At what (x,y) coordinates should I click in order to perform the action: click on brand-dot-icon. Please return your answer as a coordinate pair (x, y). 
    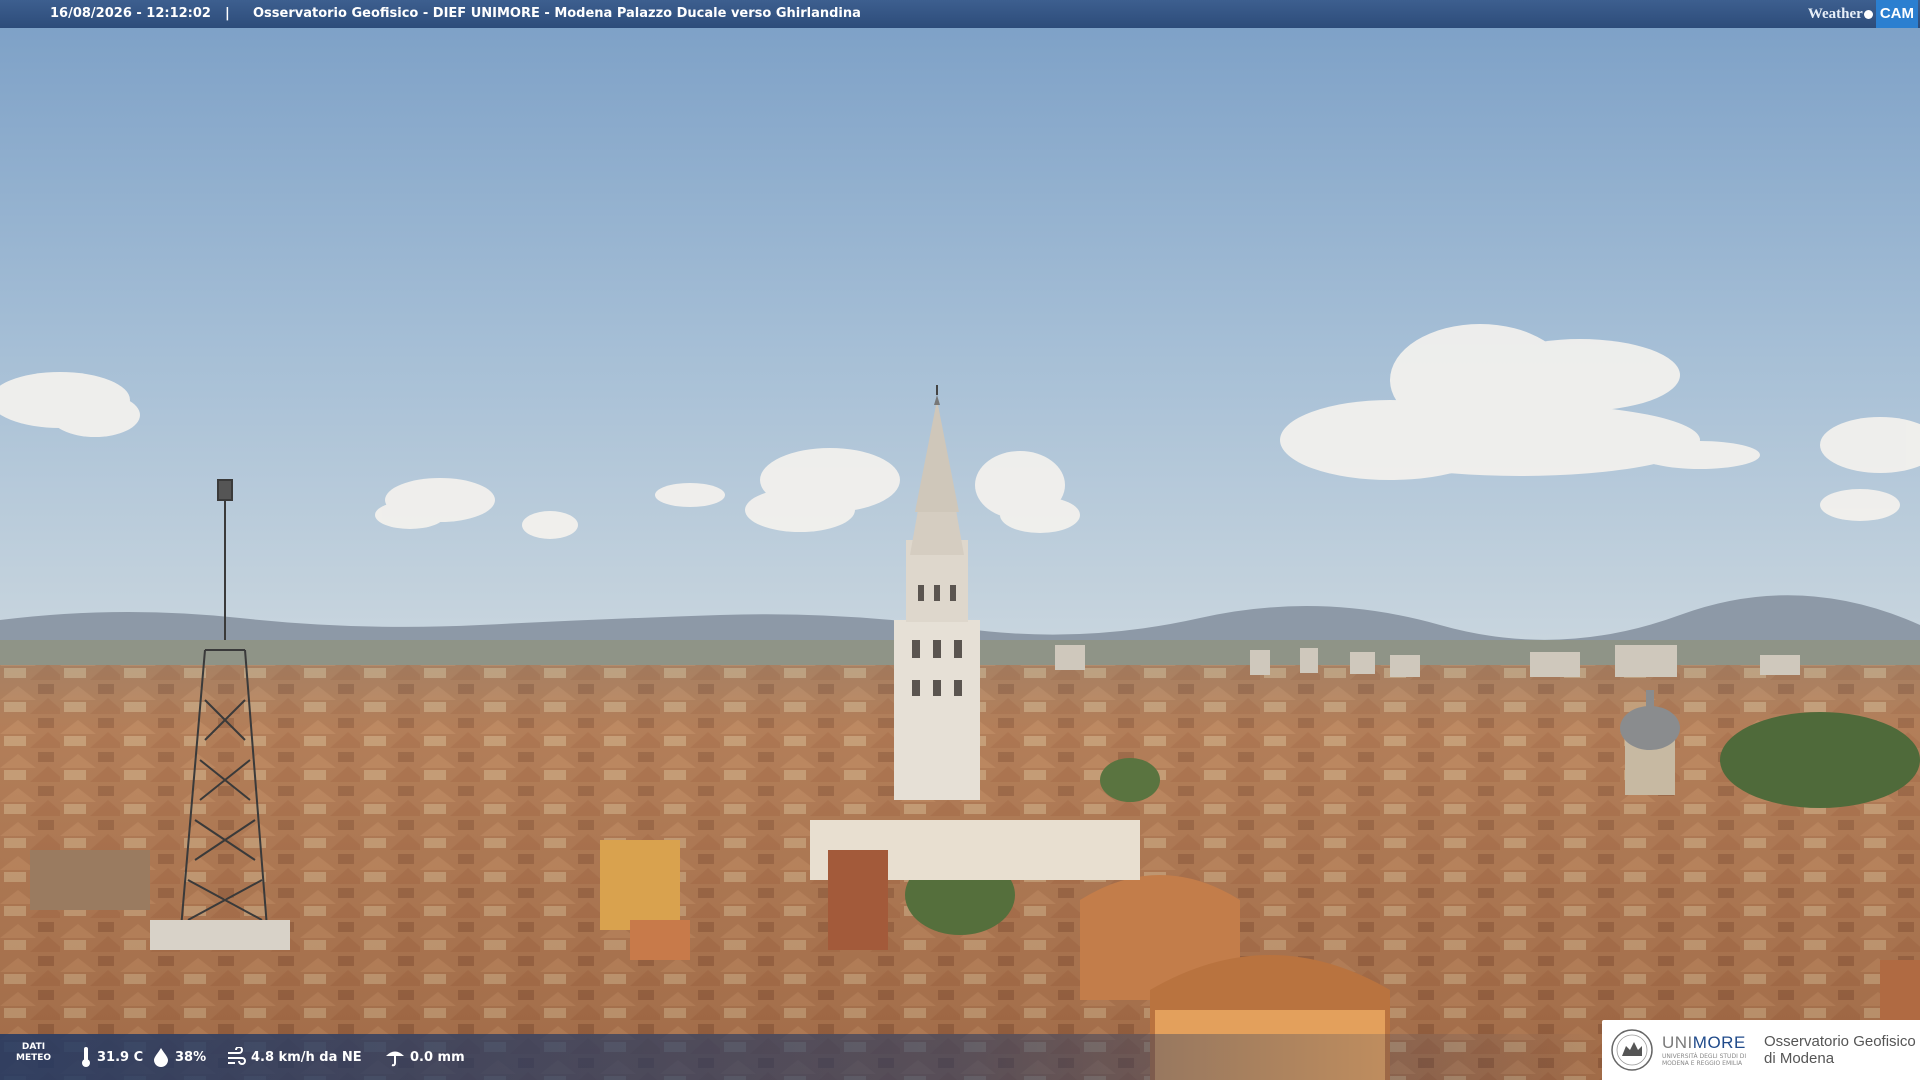
    Looking at the image, I should click on (1868, 14).